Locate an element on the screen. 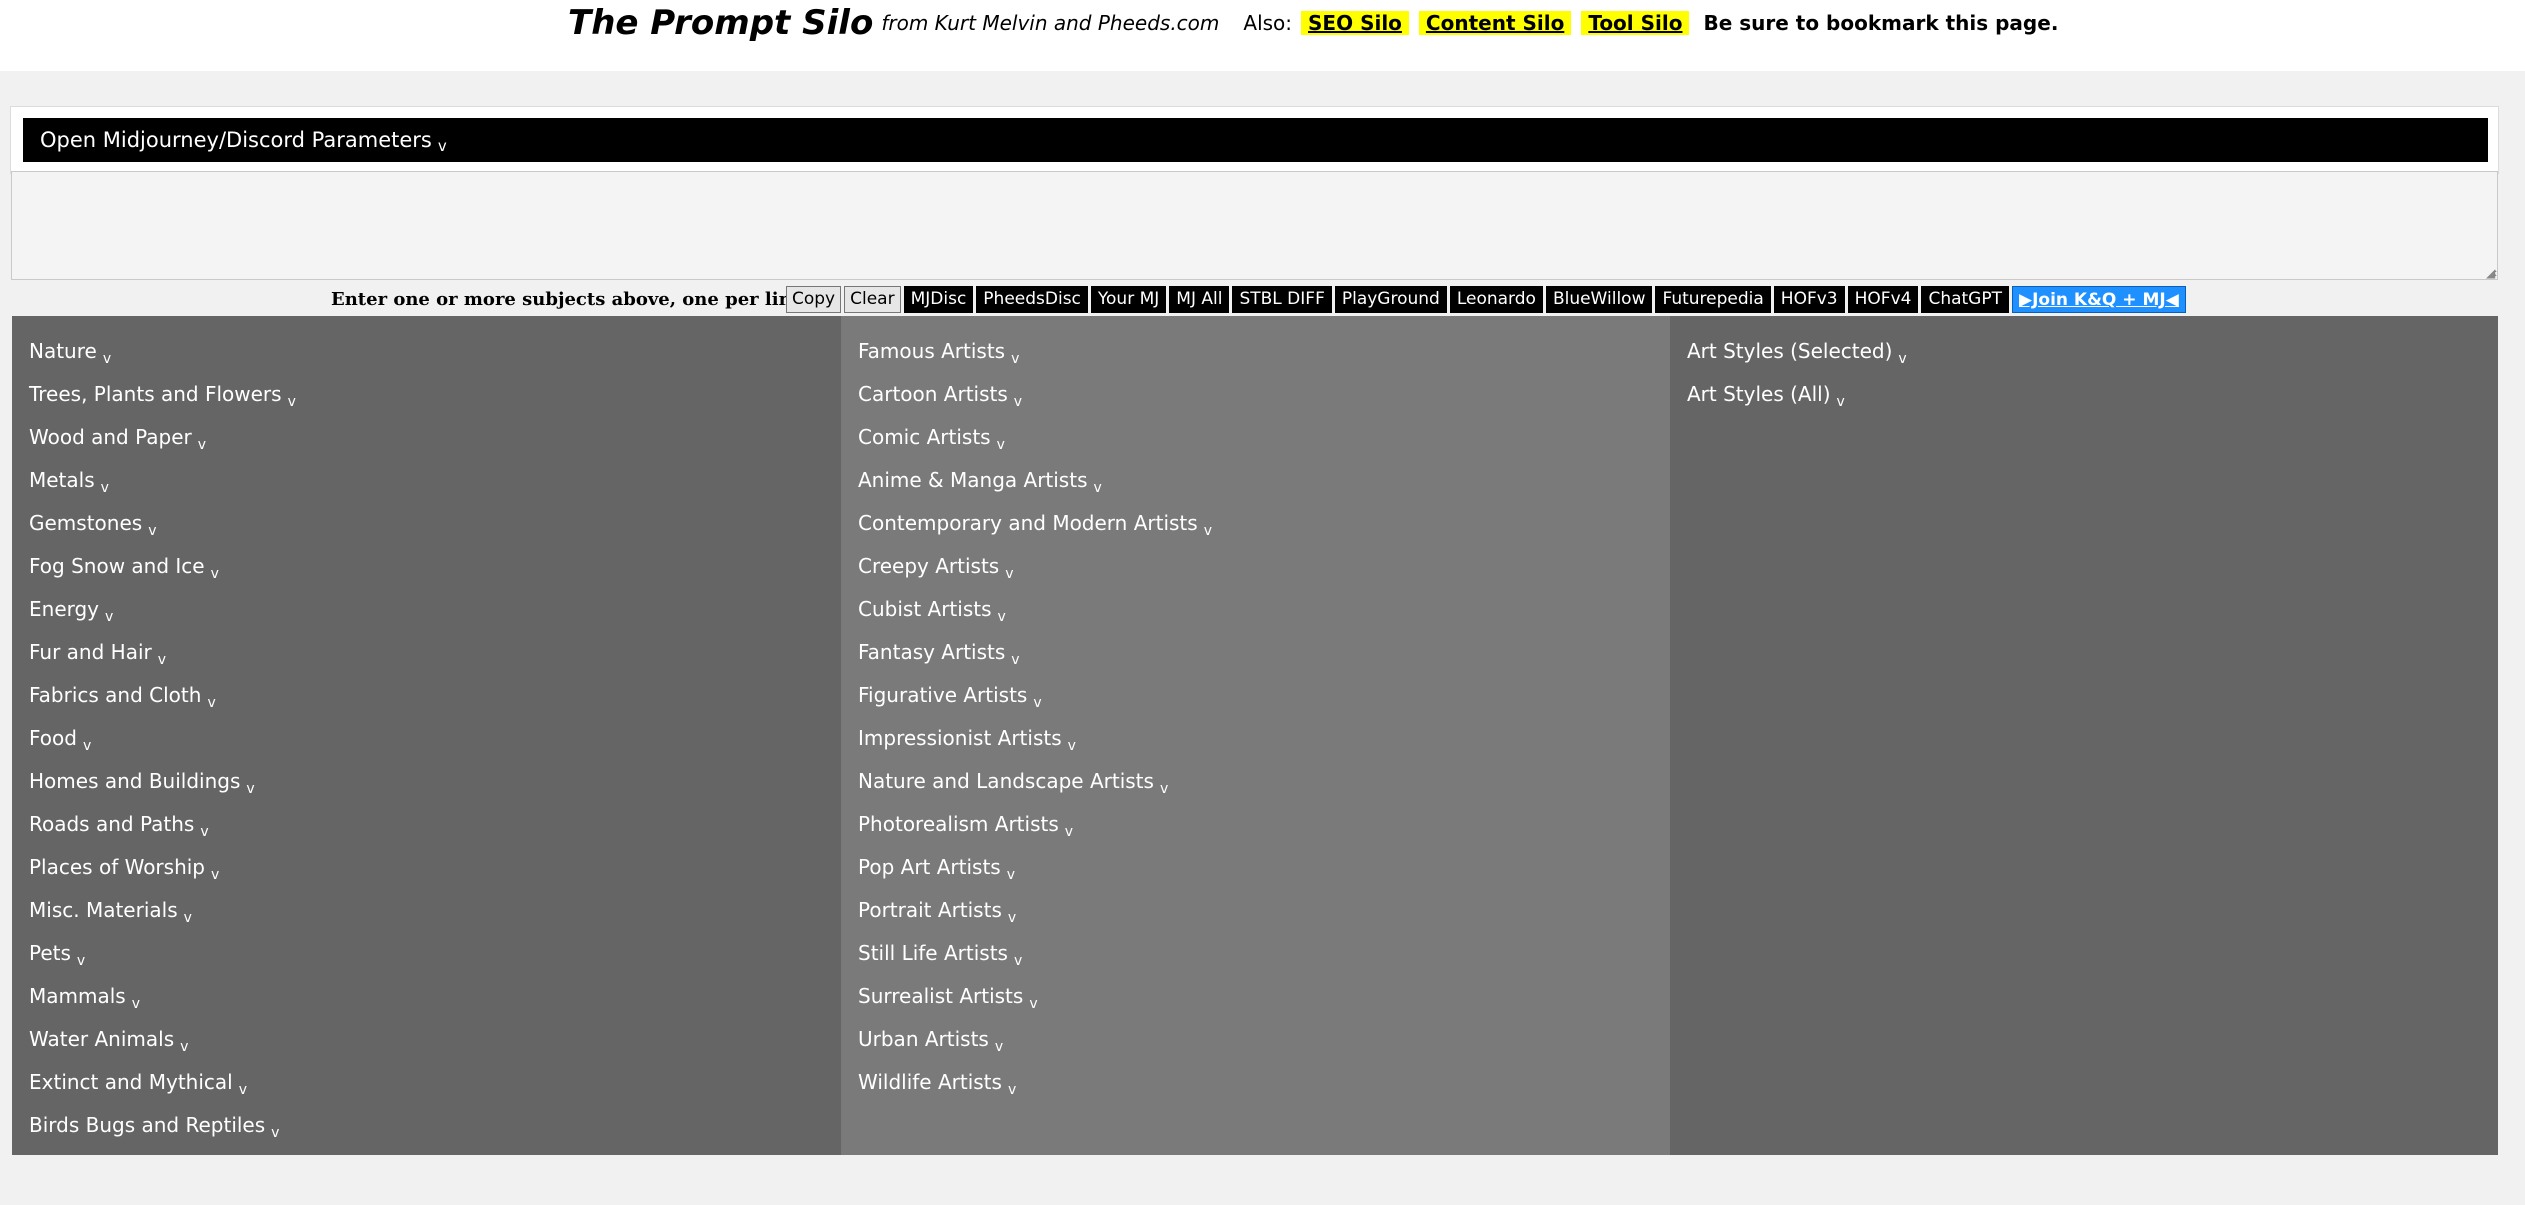 This screenshot has height=1205, width=2525. category-item: Fog Snow and Ice v is located at coordinates (426, 566).